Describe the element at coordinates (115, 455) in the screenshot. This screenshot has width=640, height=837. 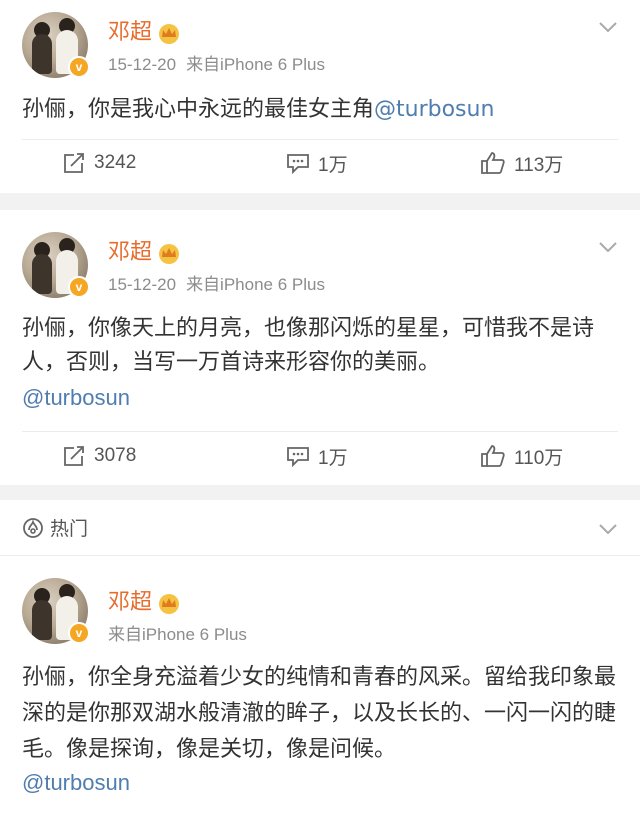
I see `repost-count: 3078` at that location.